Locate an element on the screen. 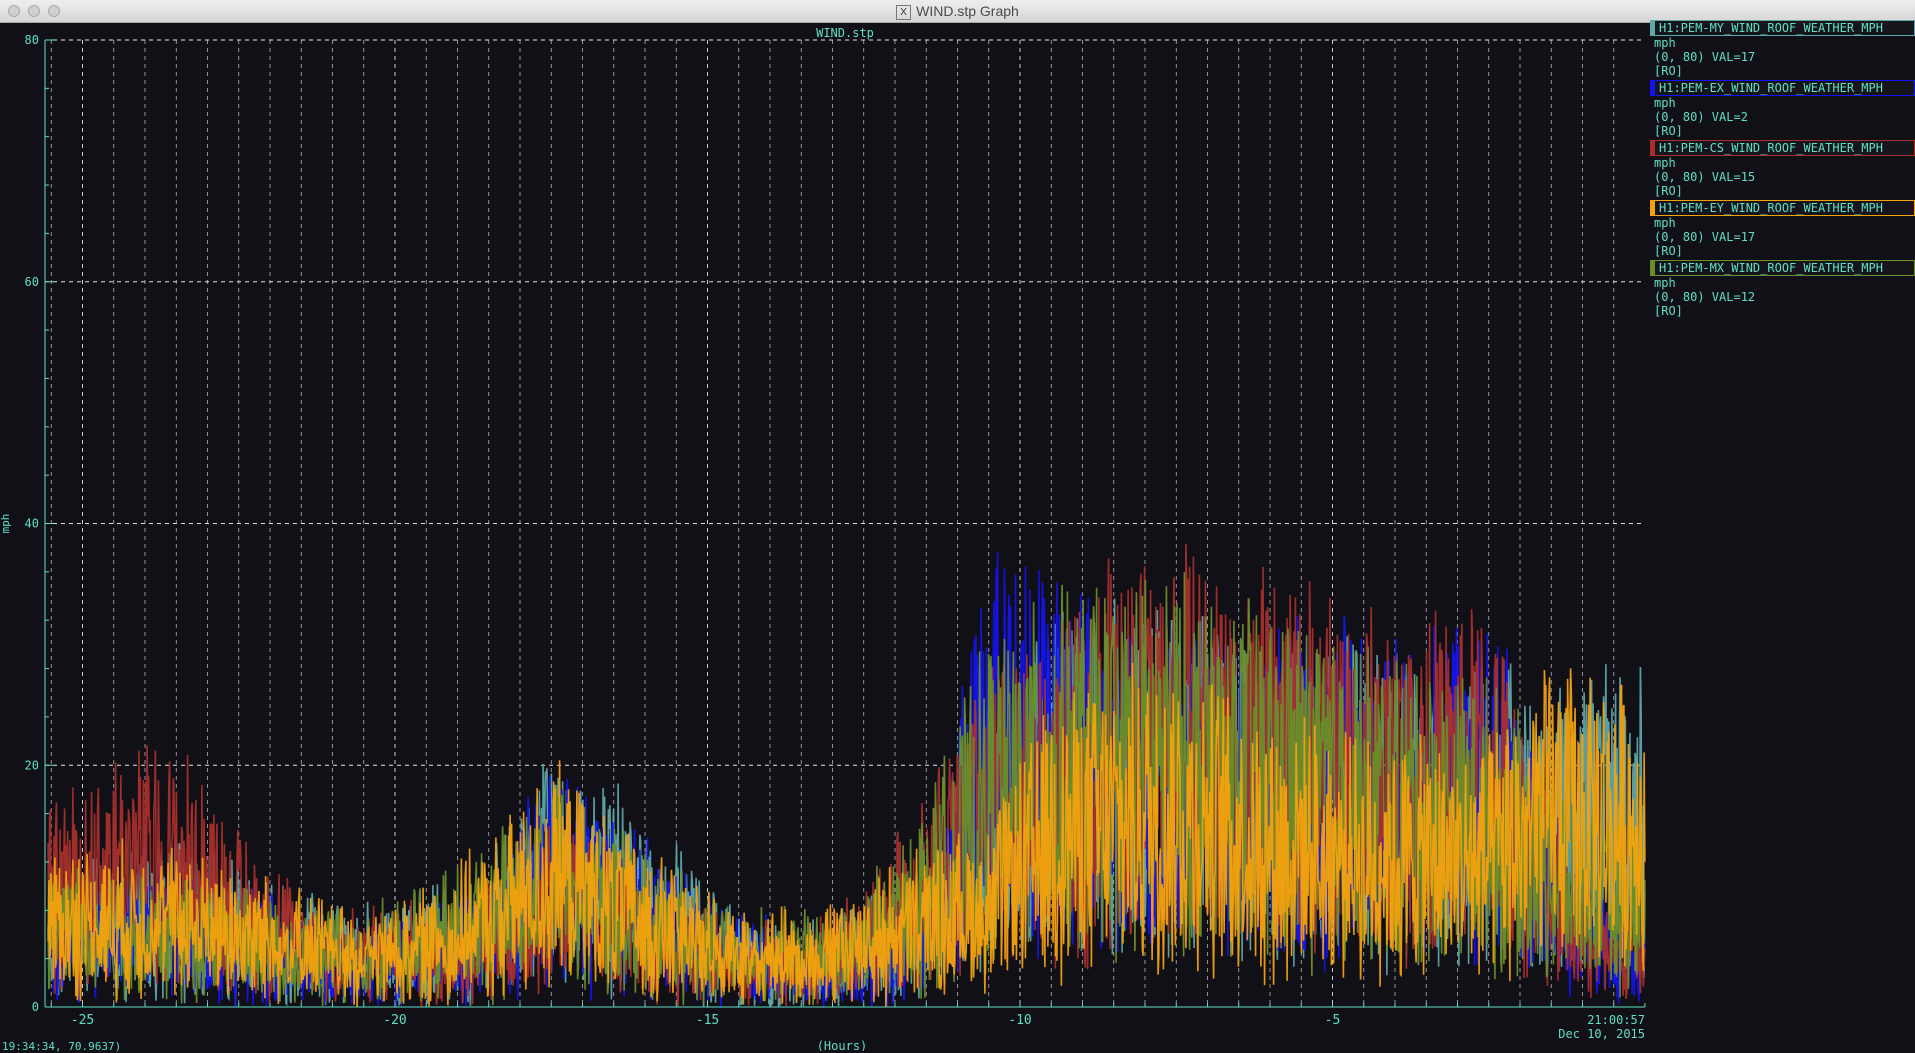 The image size is (1915, 1053). legend-range: (0, 80) VAL=2 is located at coordinates (1701, 117).